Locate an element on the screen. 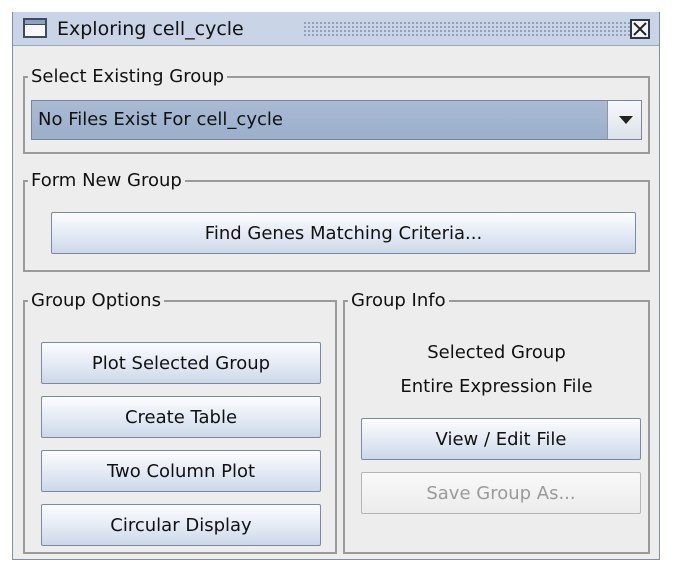  view-edit-file-button: View / Edit File is located at coordinates (501, 439).